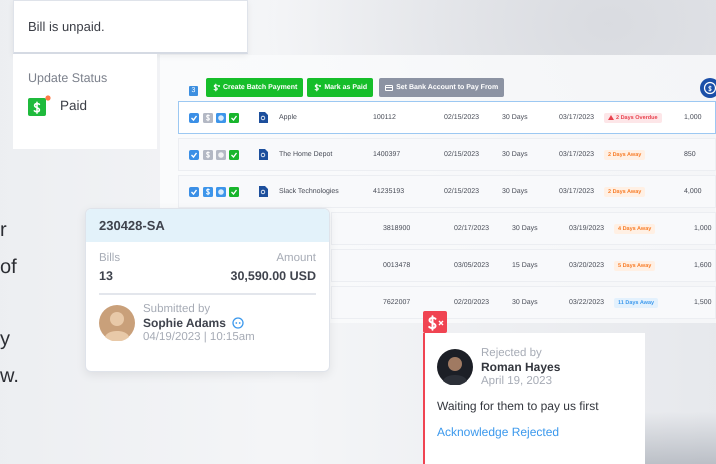  What do you see at coordinates (611, 117) in the screenshot?
I see `warning-icon` at bounding box center [611, 117].